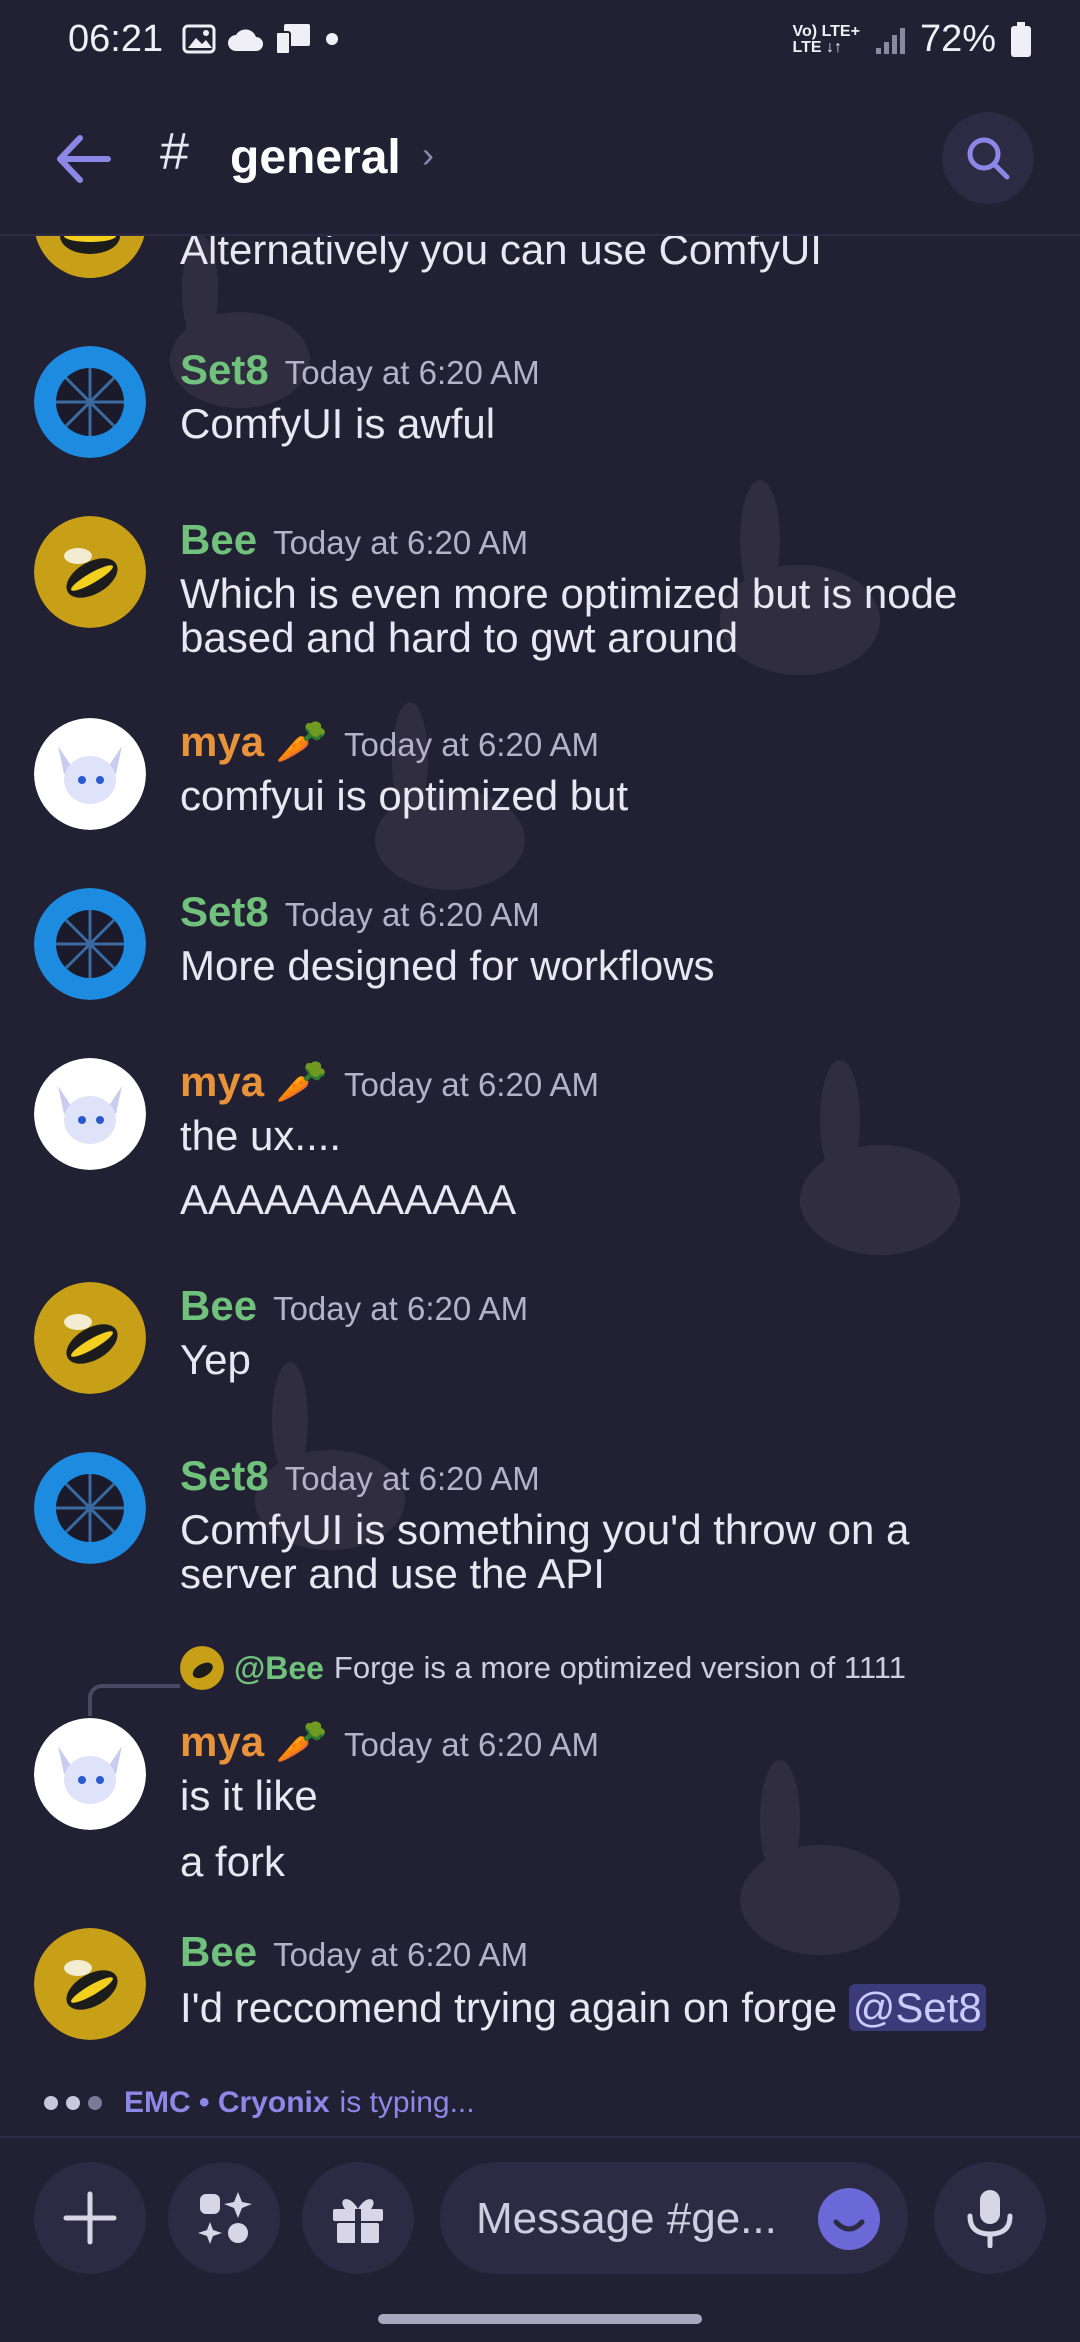 The width and height of the screenshot is (1080, 2342). I want to click on gift-button, so click(358, 2218).